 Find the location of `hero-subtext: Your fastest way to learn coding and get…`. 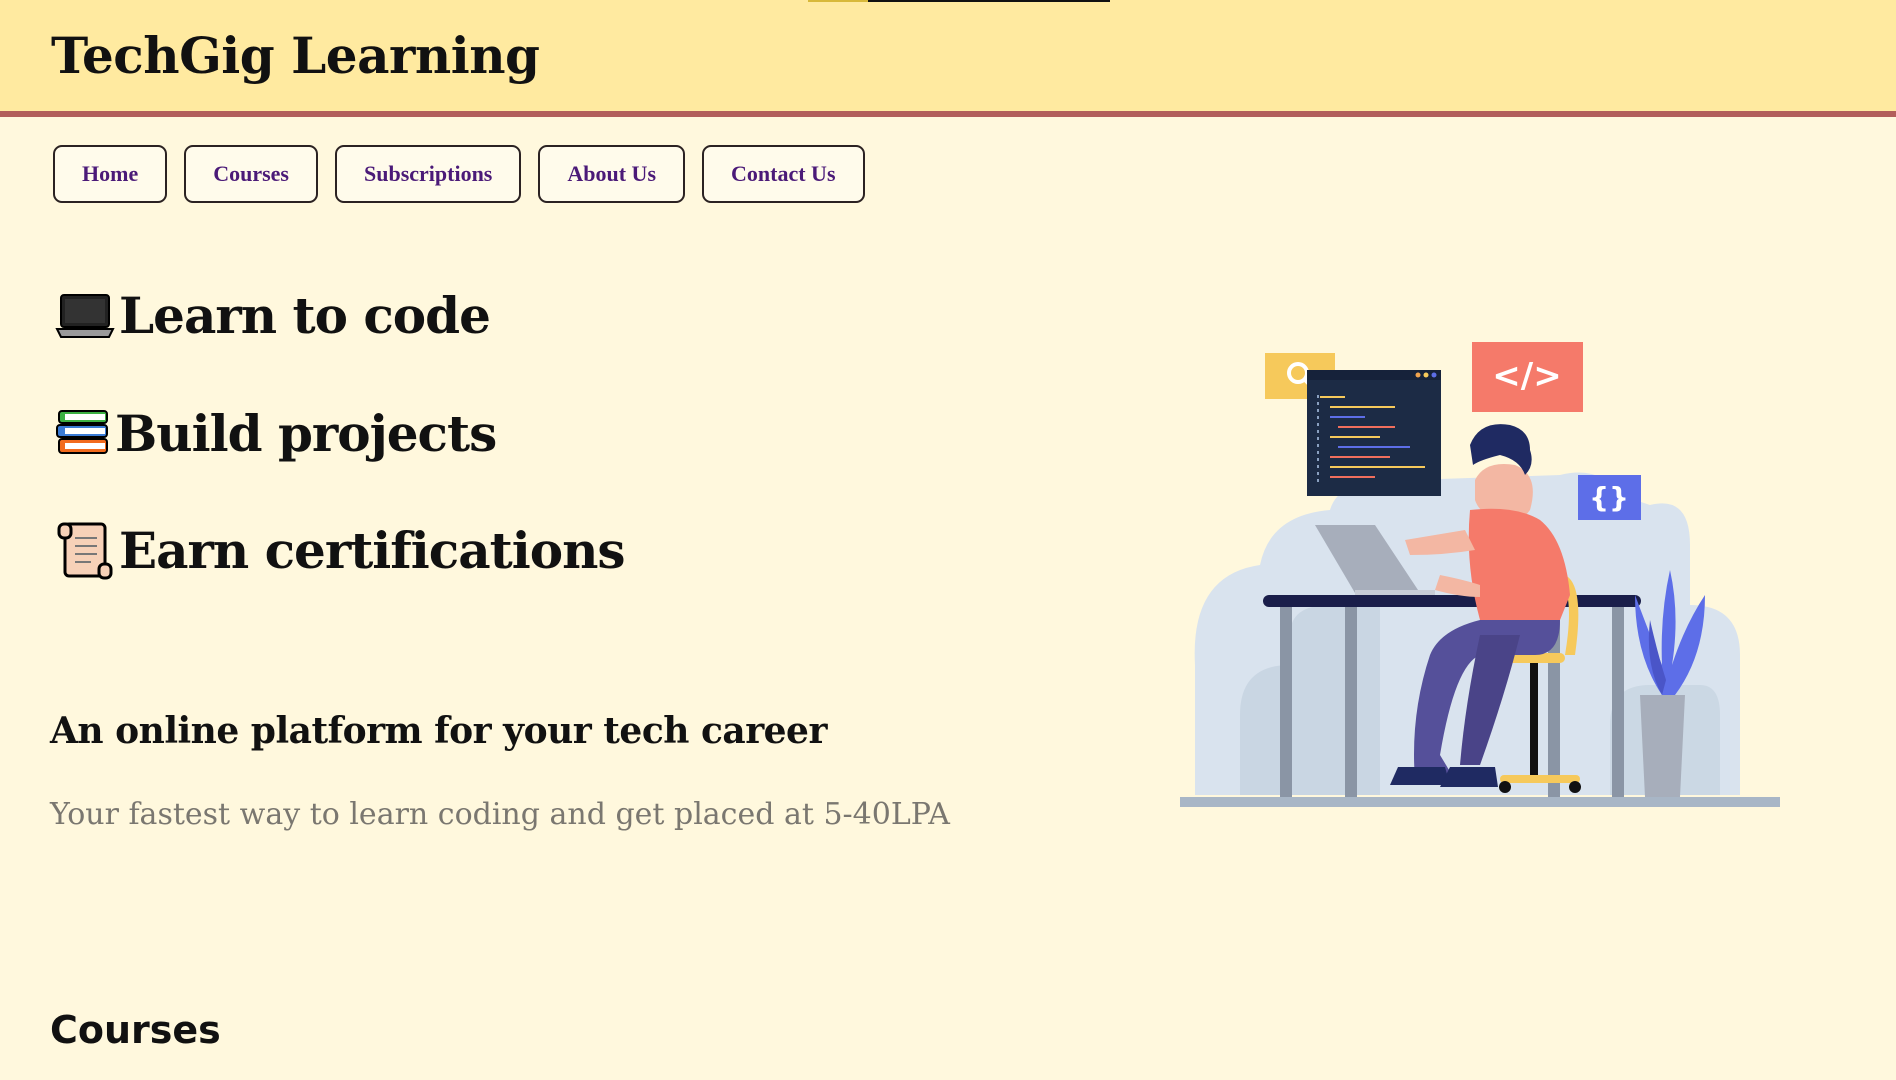

hero-subtext: Your fastest way to learn coding and get… is located at coordinates (500, 814).